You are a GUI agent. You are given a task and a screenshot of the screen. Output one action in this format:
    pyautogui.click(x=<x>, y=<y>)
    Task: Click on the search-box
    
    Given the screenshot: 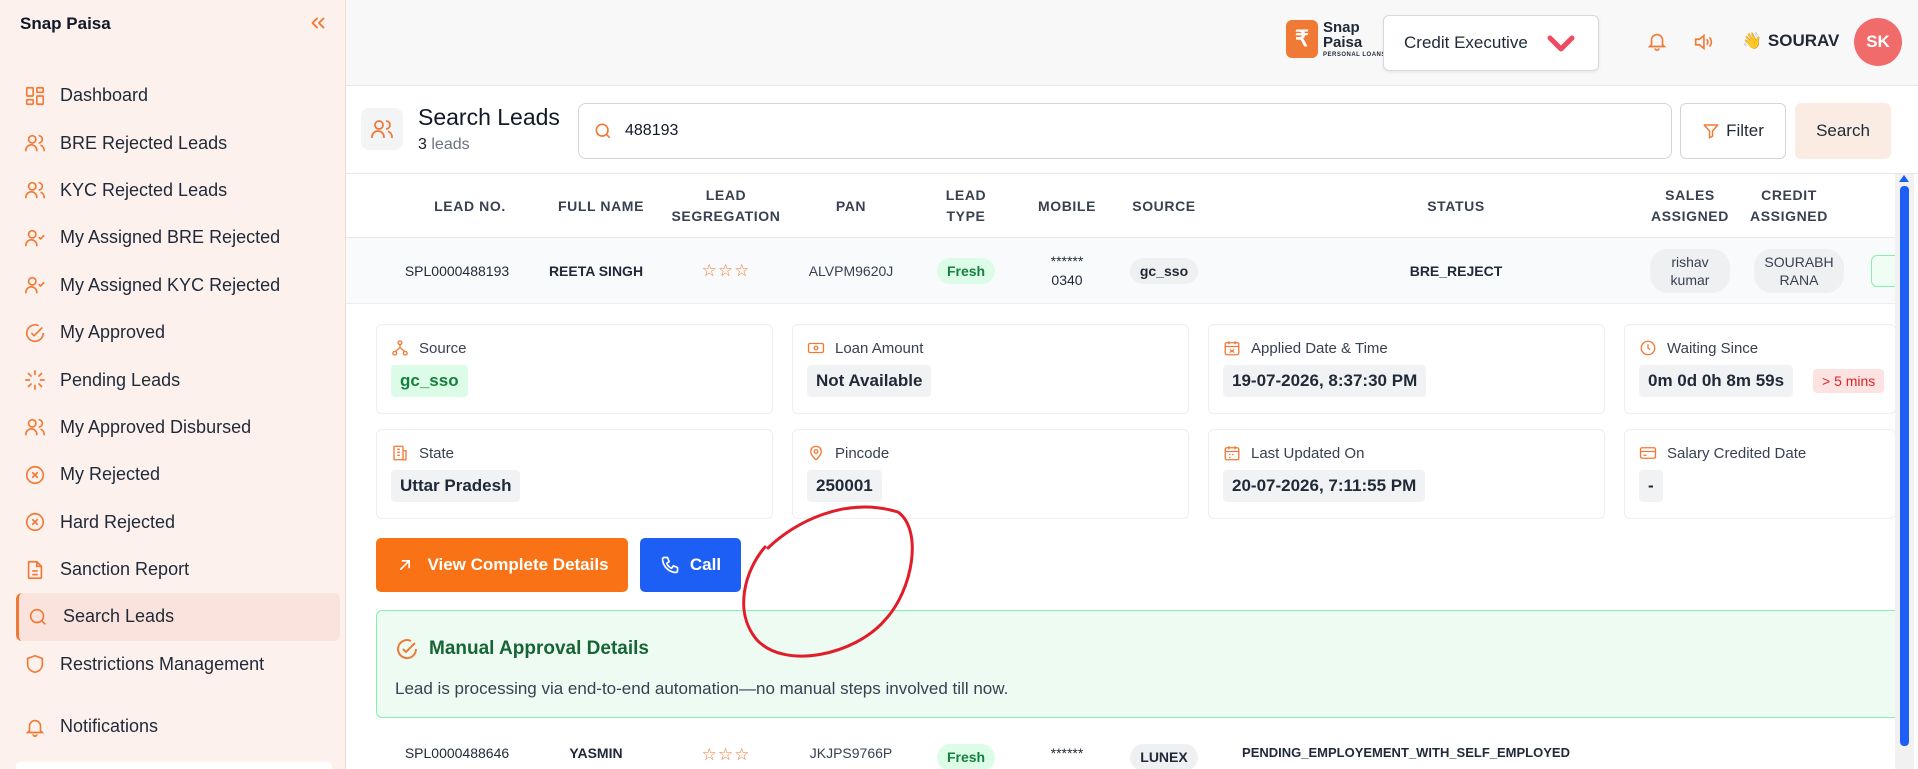 What is the action you would take?
    pyautogui.click(x=1125, y=131)
    